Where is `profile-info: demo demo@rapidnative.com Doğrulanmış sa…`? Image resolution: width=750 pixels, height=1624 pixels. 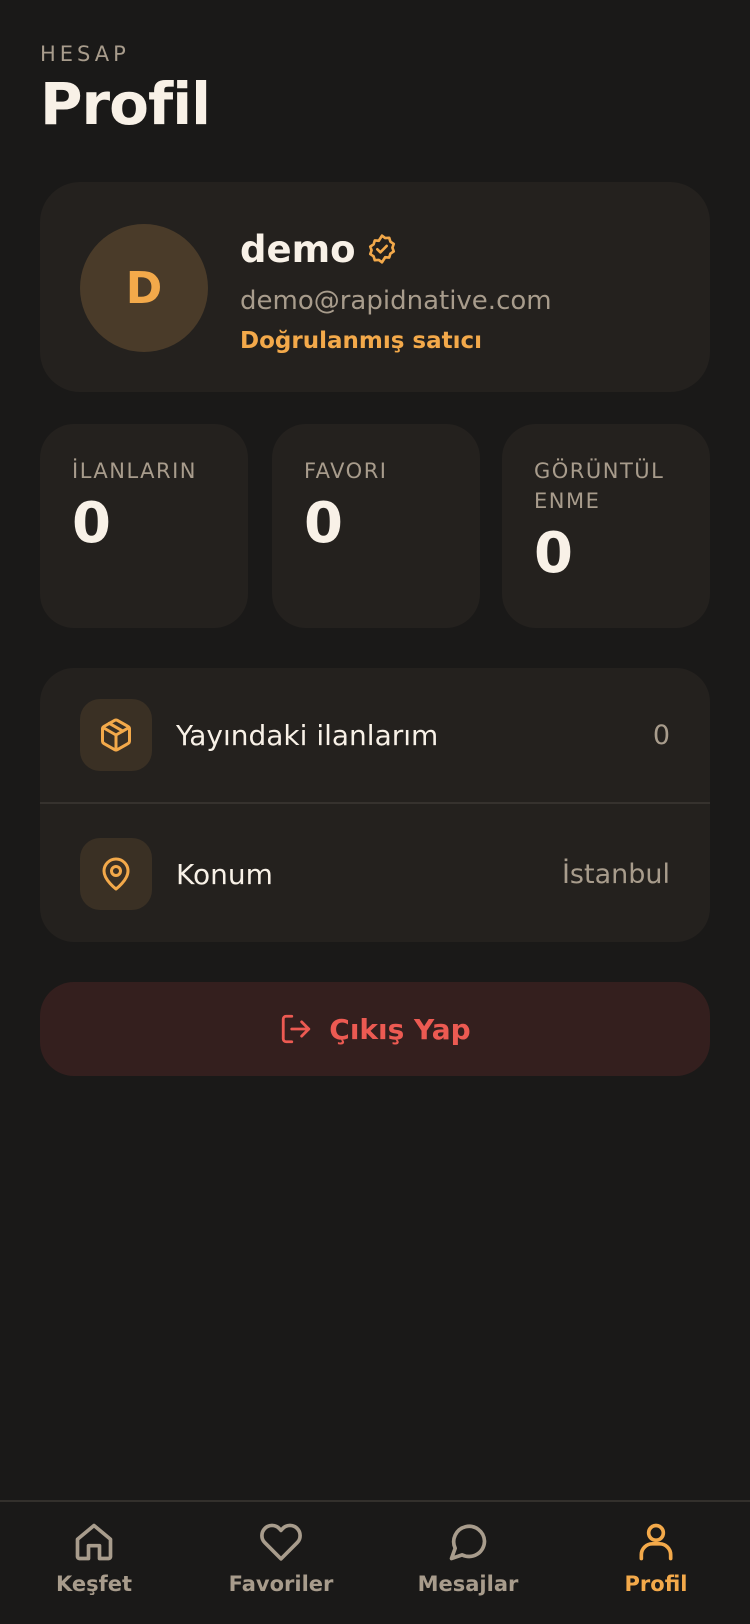 profile-info: demo demo@rapidnative.com Doğrulanmış sa… is located at coordinates (396, 289).